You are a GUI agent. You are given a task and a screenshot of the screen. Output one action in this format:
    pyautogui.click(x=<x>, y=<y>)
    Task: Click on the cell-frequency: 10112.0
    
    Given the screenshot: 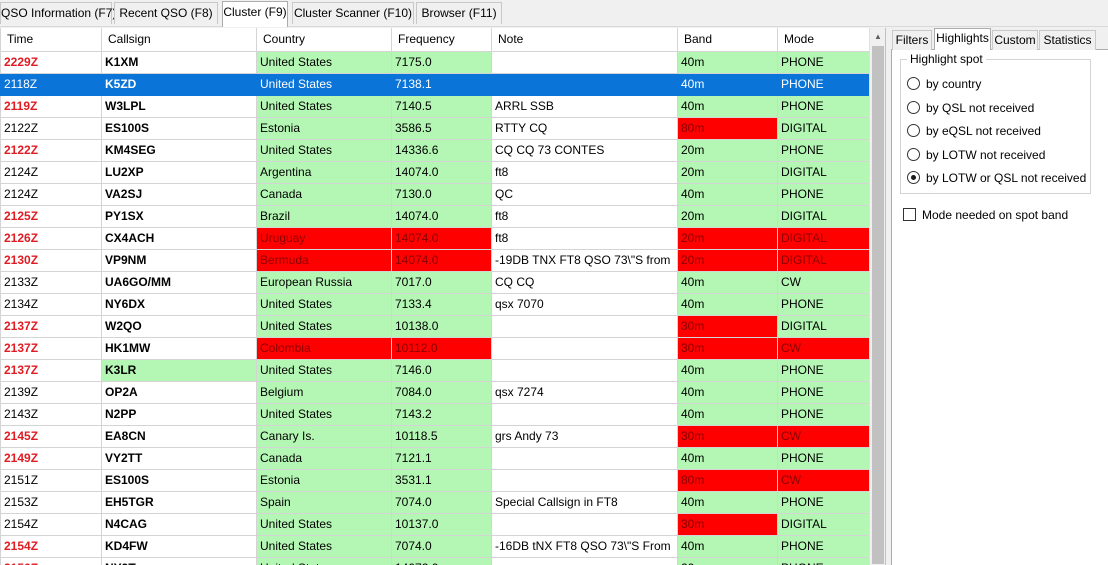 What is the action you would take?
    pyautogui.click(x=441, y=348)
    